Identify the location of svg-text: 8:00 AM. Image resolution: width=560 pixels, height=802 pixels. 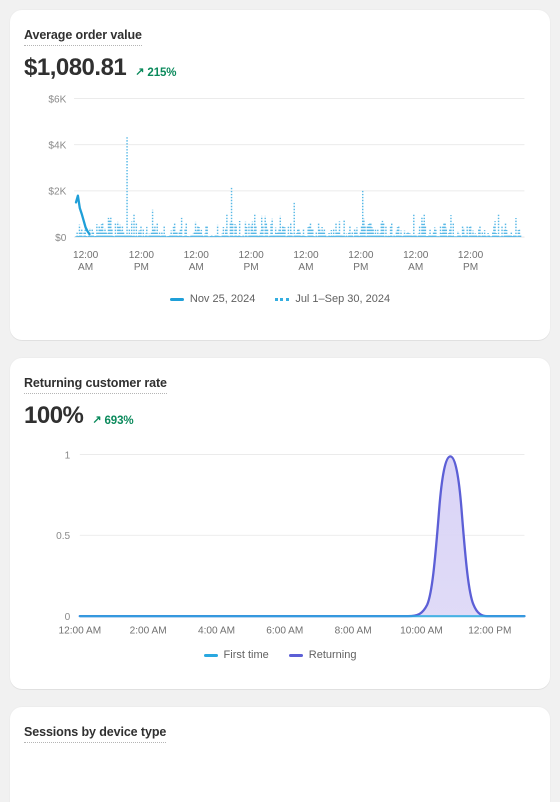
(353, 630).